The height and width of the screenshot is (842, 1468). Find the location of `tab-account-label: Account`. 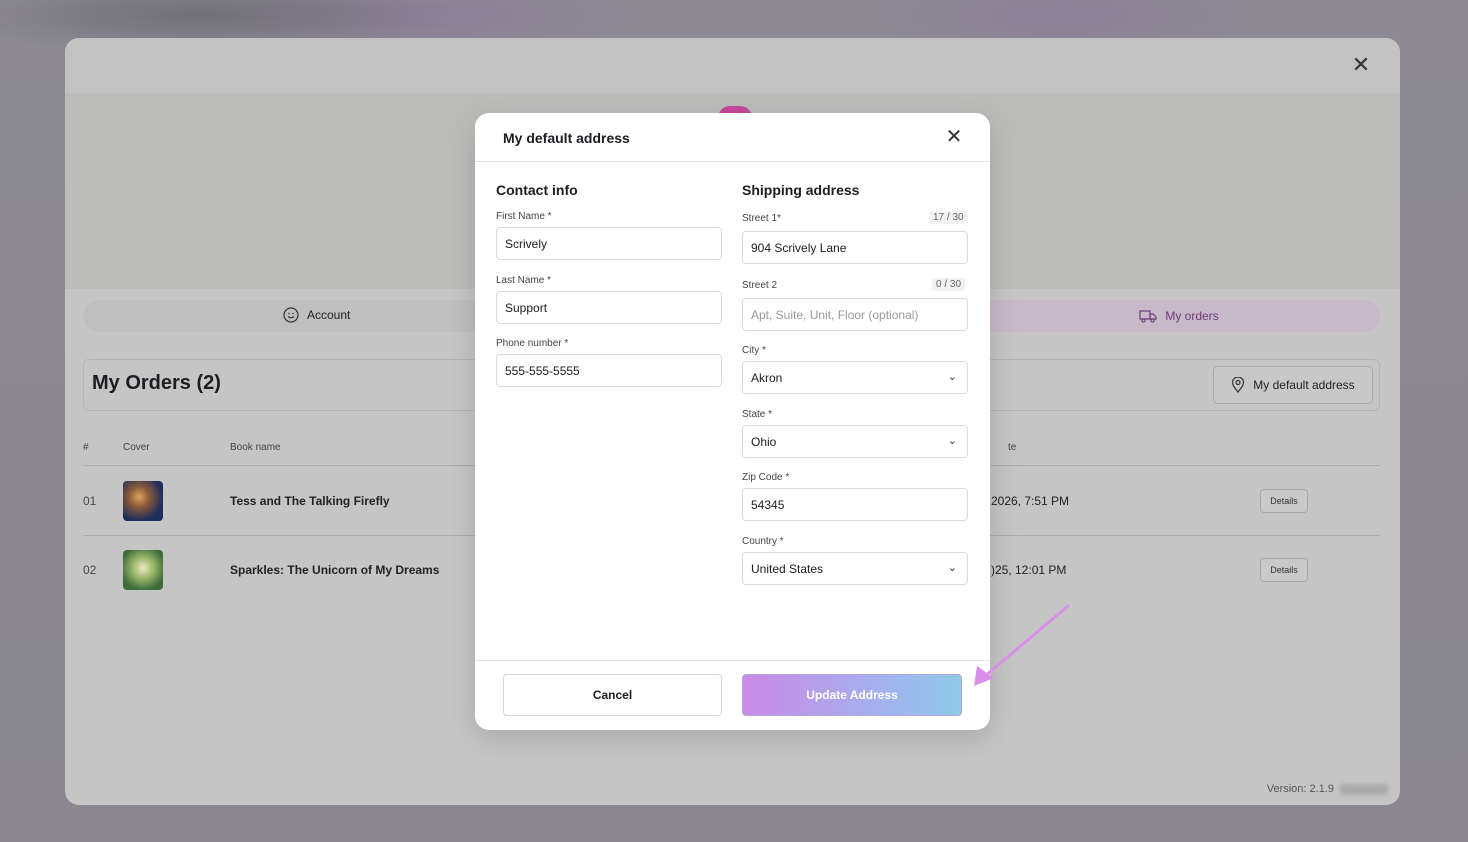

tab-account-label: Account is located at coordinates (329, 315).